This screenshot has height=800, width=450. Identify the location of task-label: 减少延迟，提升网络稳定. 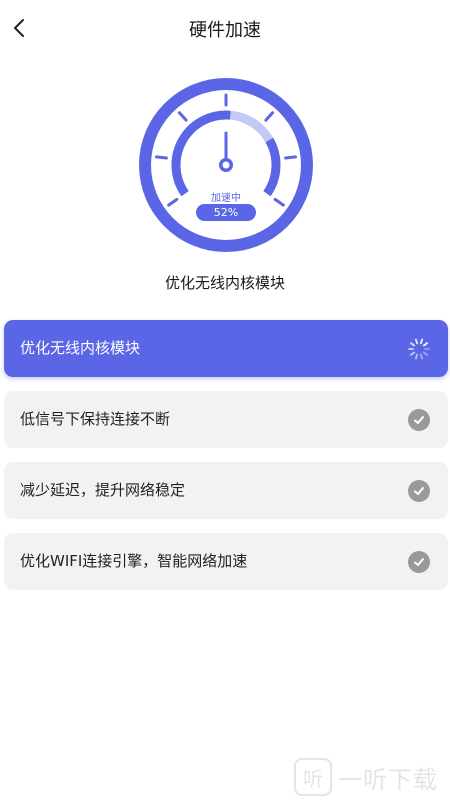
(103, 490).